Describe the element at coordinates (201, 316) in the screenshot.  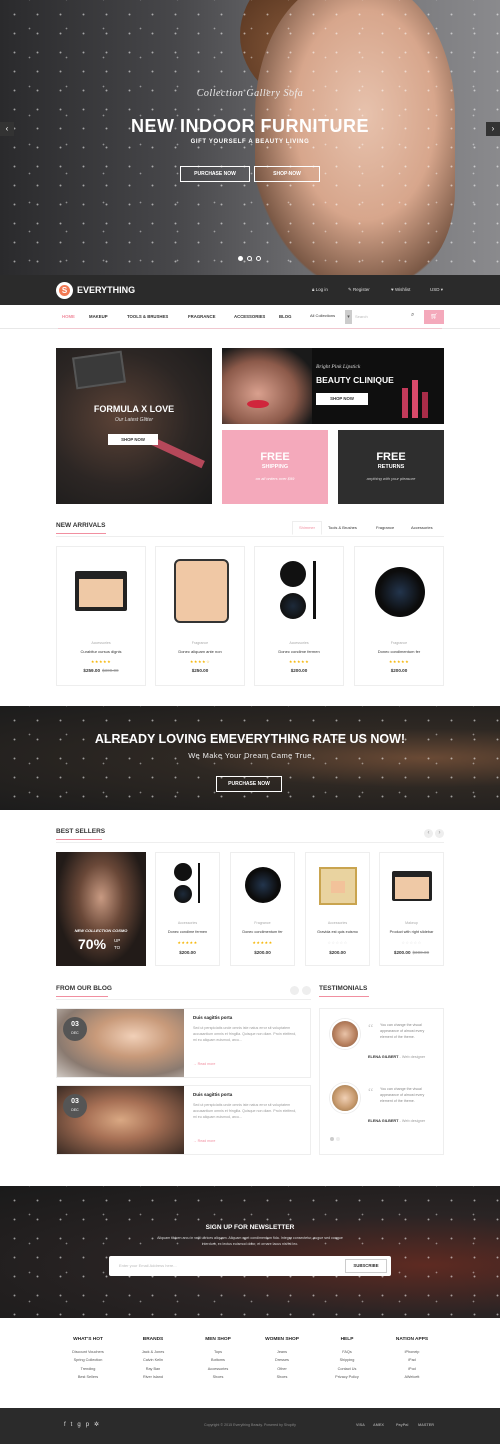
I see `nav-fragrance: FRAGRANCE` at that location.